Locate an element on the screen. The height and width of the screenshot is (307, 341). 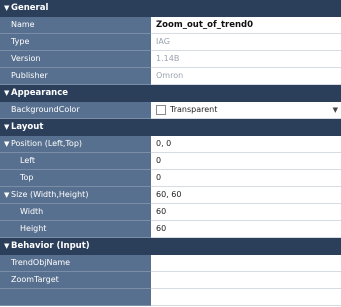
left-field: 0 is located at coordinates (246, 161).